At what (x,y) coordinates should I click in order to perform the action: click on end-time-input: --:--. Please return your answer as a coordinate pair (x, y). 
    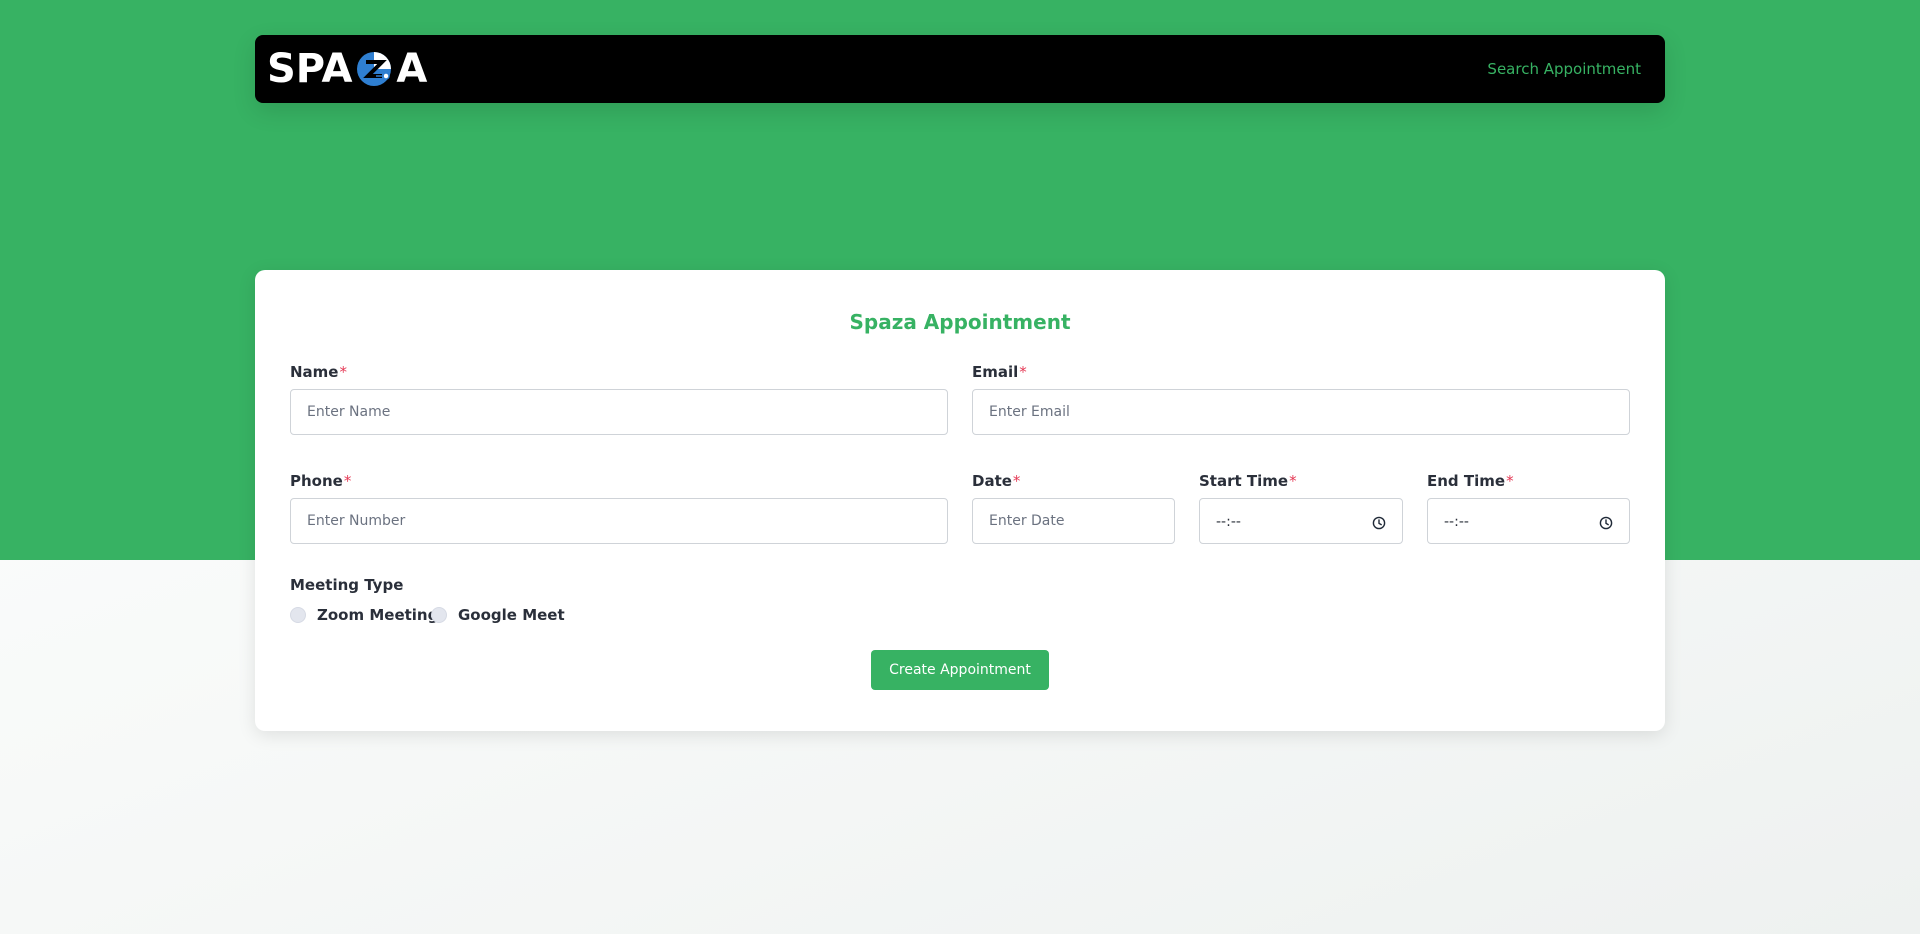
    Looking at the image, I should click on (1528, 521).